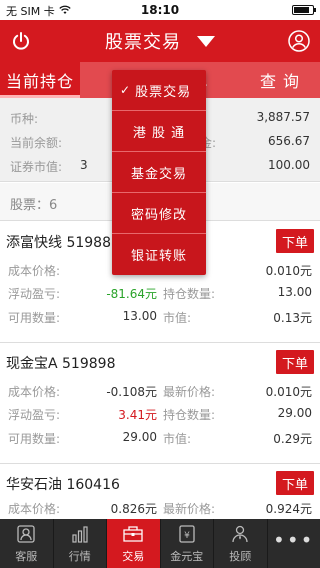 This screenshot has width=320, height=568. I want to click on status-bar: 无 SIM 卡 18:10, so click(160, 10).